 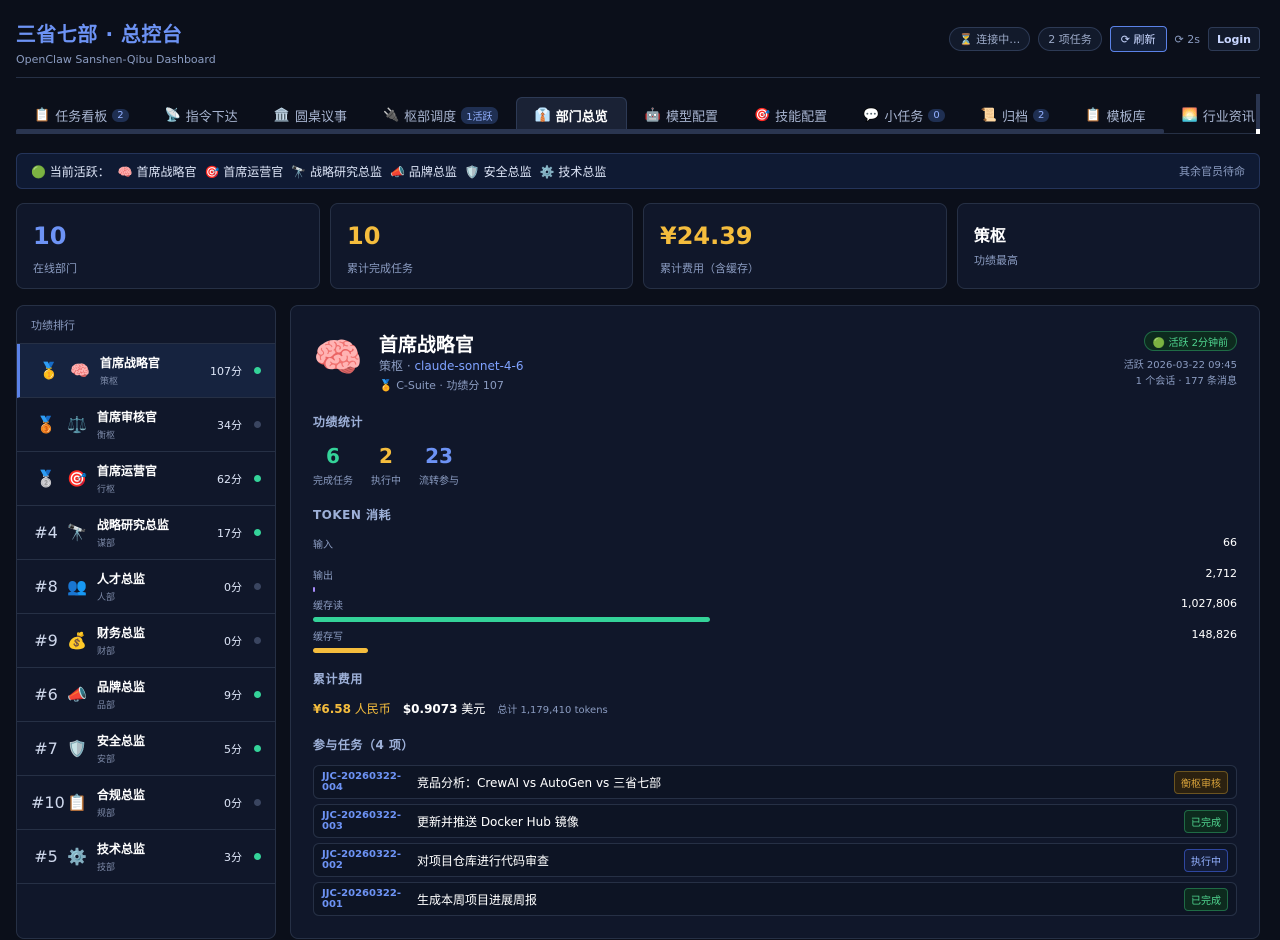 I want to click on ranking-item: 🥈 🎯 首席运营官 行枢 62分, so click(x=146, y=479).